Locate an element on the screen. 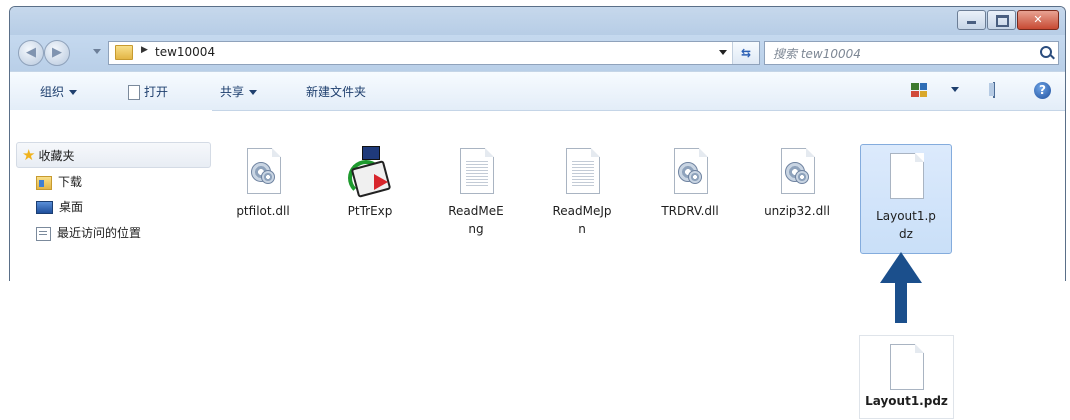 This screenshot has width=1070, height=420. navigation-pane: ★ 收藏夹 下载 桌面 最近访问的位置 is located at coordinates (111, 195).